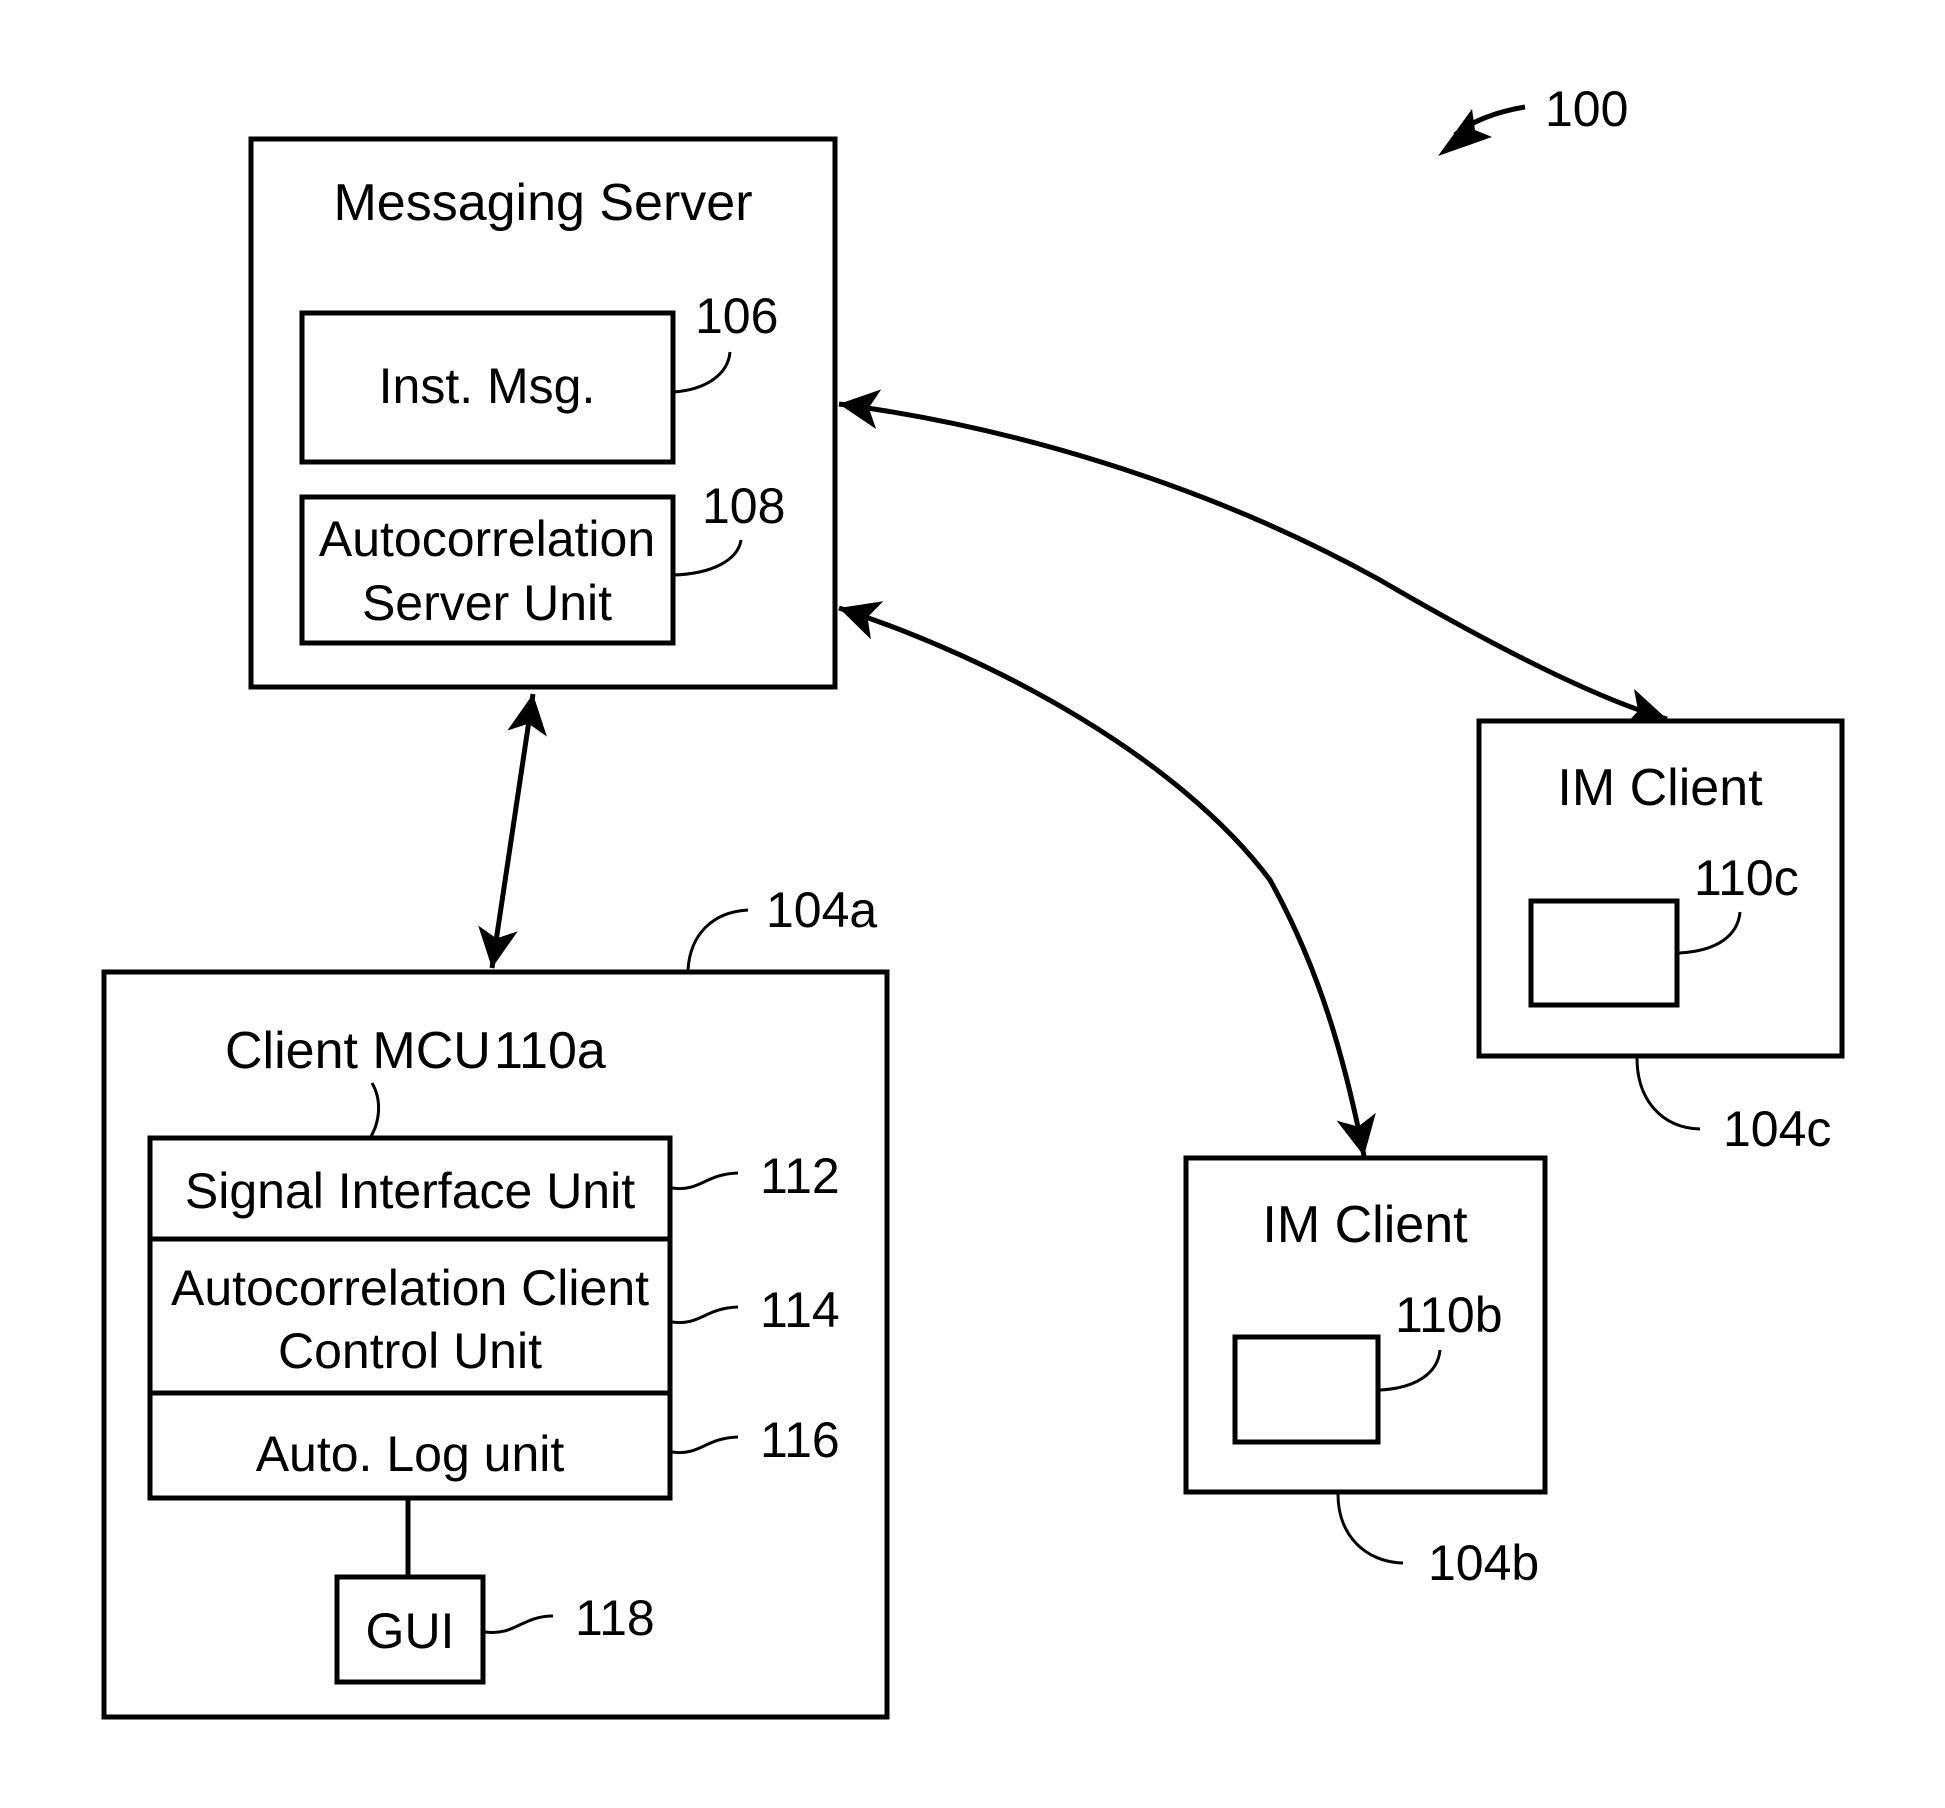 Image resolution: width=1945 pixels, height=1808 pixels. What do you see at coordinates (1533, 118) in the screenshot?
I see `figure-reference: 100` at bounding box center [1533, 118].